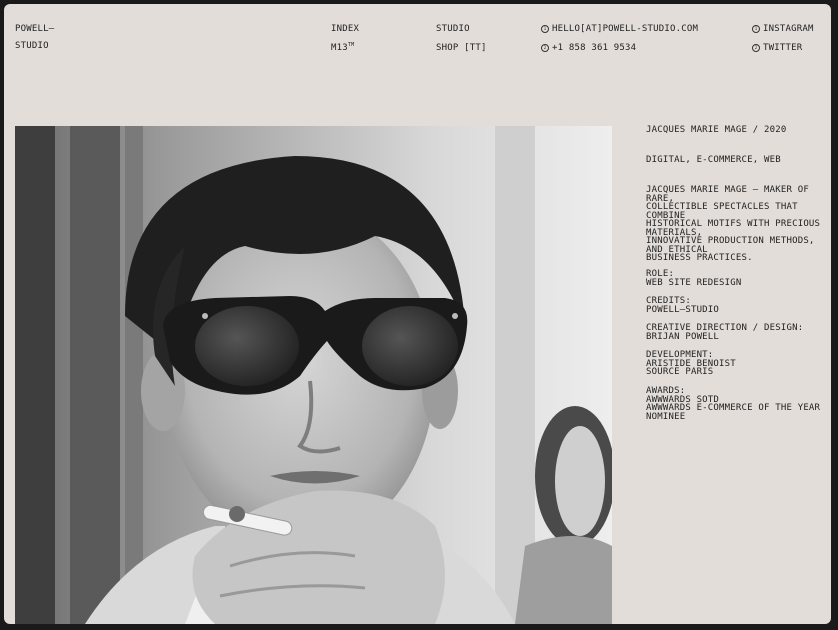 The image size is (838, 630). Describe the element at coordinates (461, 35) in the screenshot. I see `nav-studio-group: STUDIO SHOP [TT]` at that location.